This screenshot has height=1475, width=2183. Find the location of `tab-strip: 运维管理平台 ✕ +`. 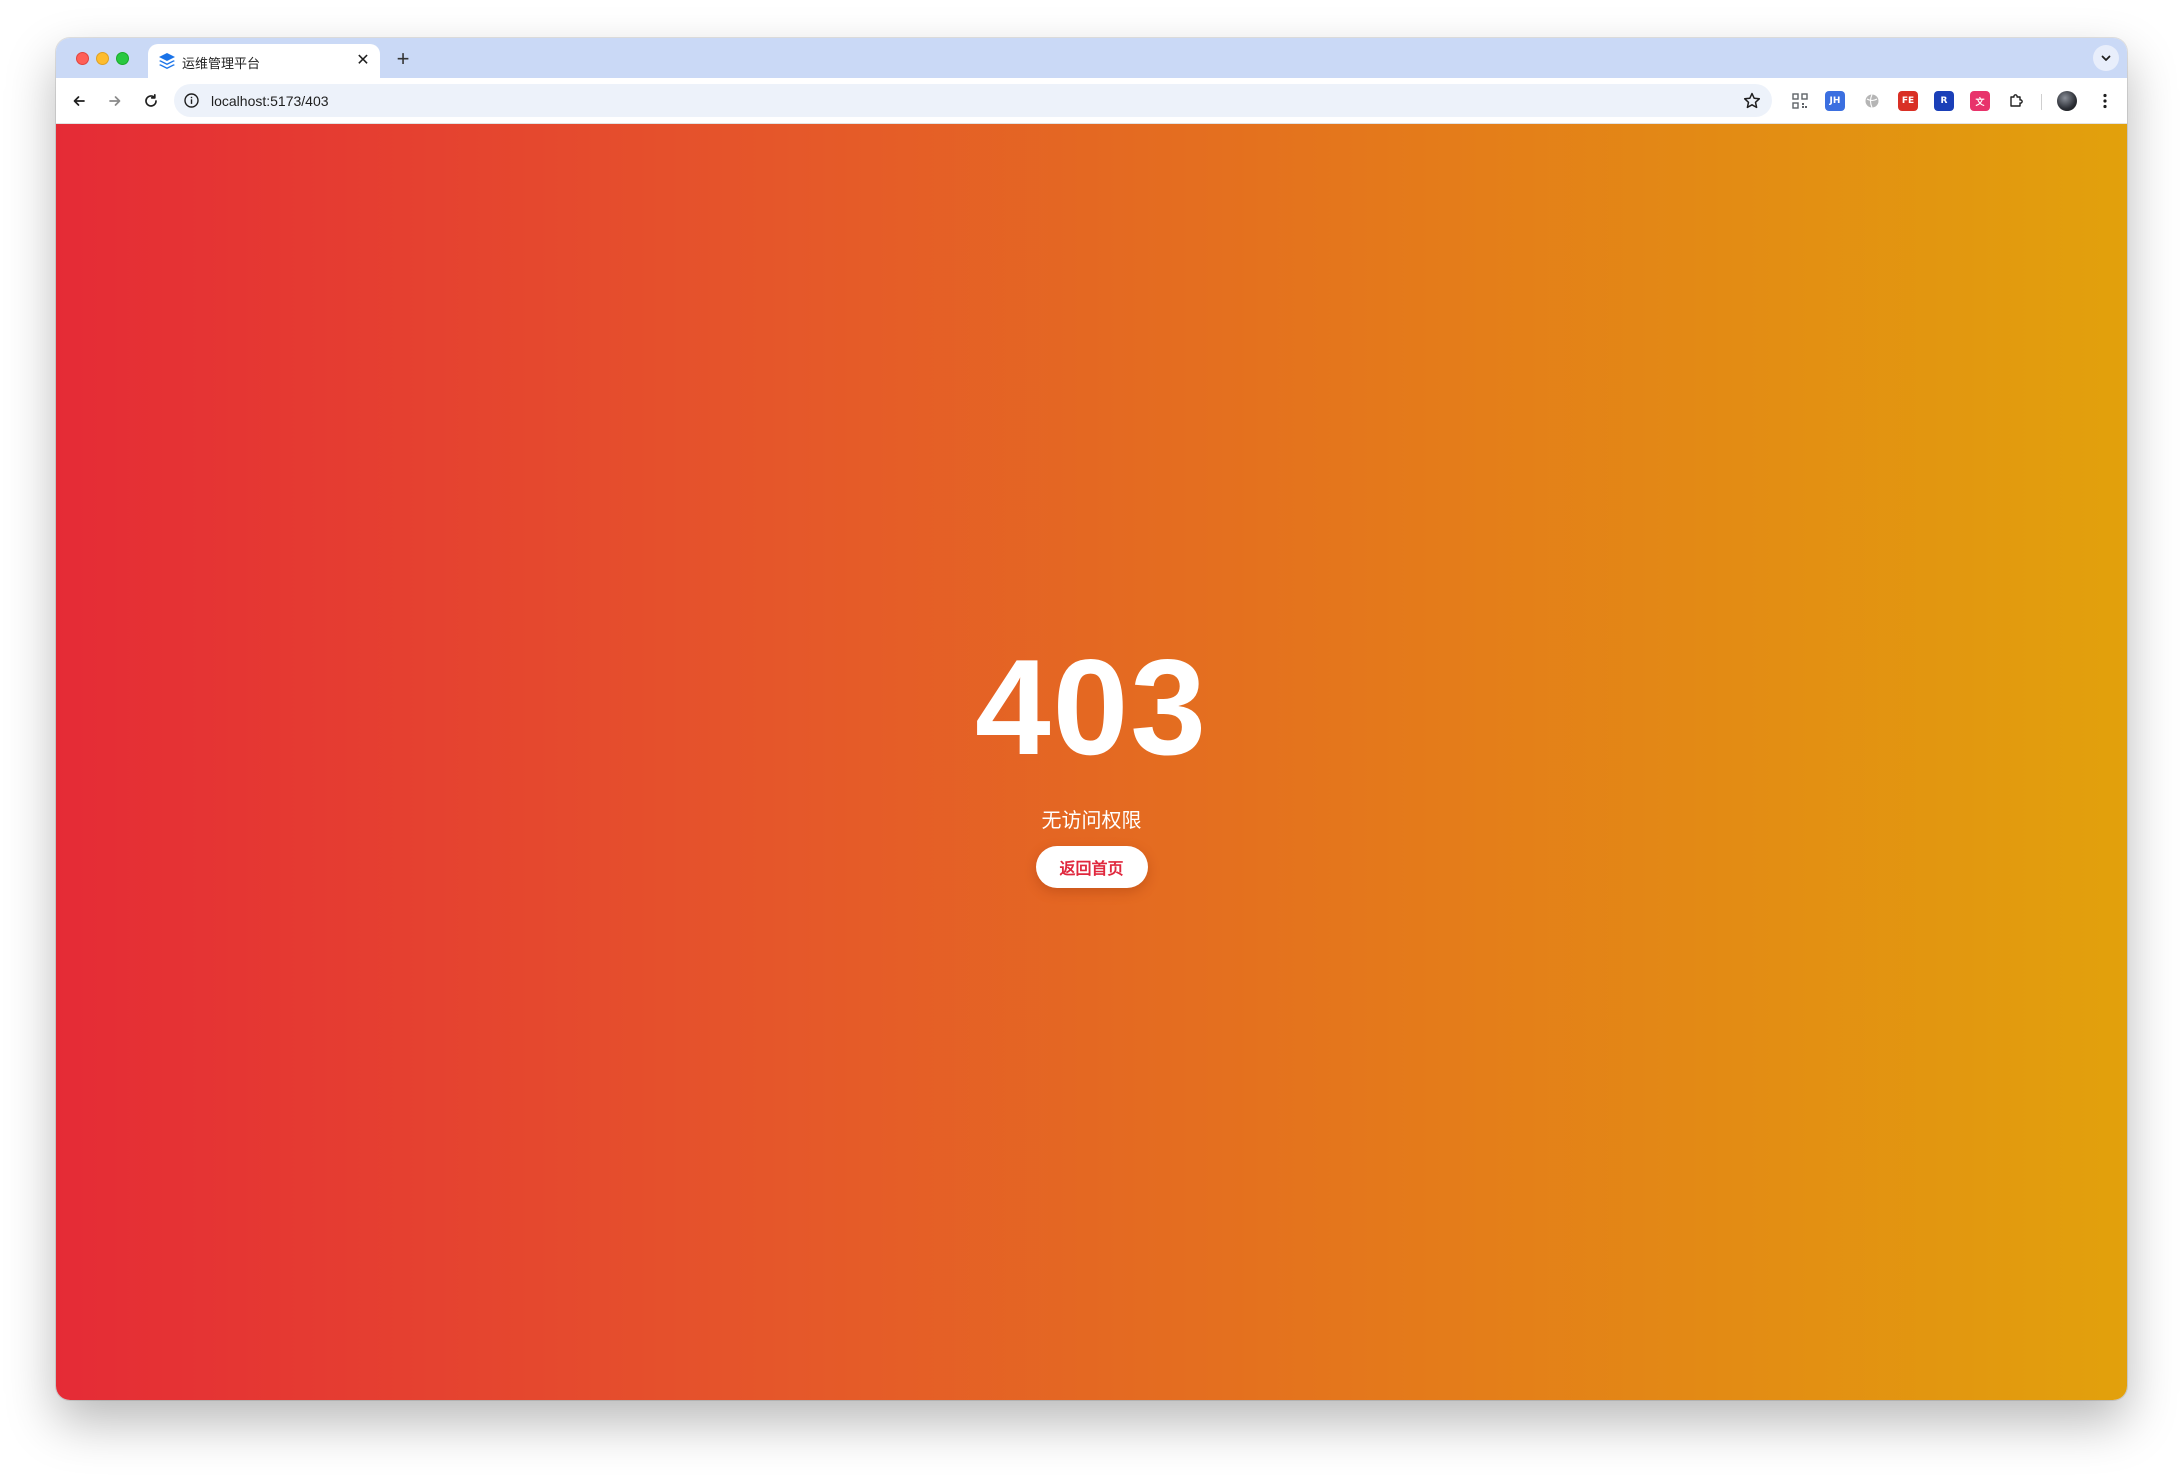

tab-strip: 运维管理平台 ✕ + is located at coordinates (1091, 58).